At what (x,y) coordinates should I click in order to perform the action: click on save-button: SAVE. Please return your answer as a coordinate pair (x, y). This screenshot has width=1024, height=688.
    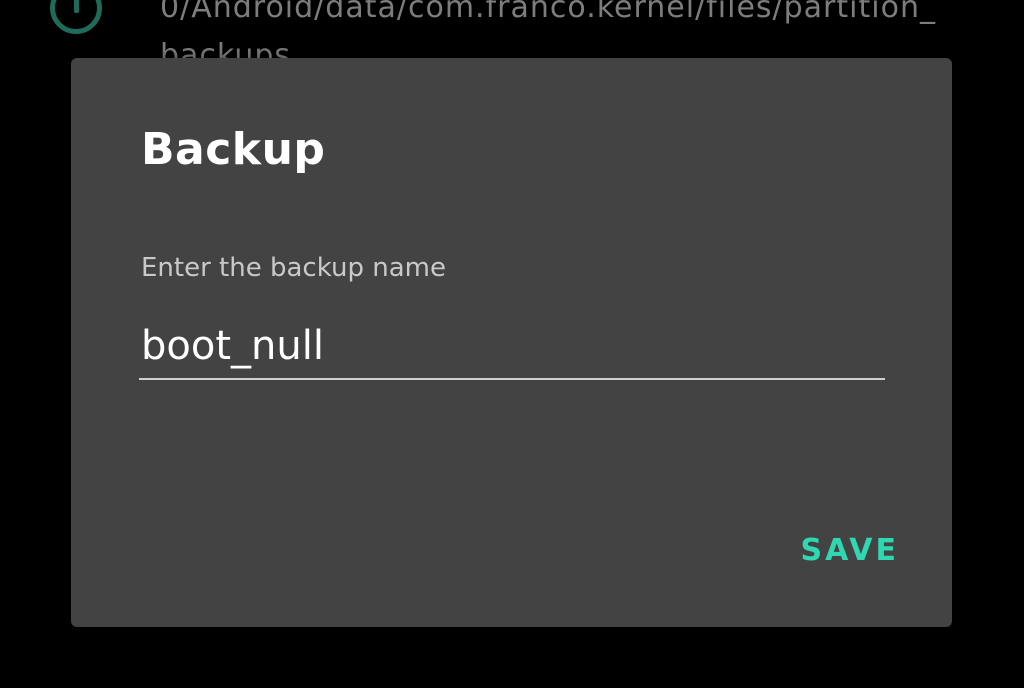
    Looking at the image, I should click on (829, 550).